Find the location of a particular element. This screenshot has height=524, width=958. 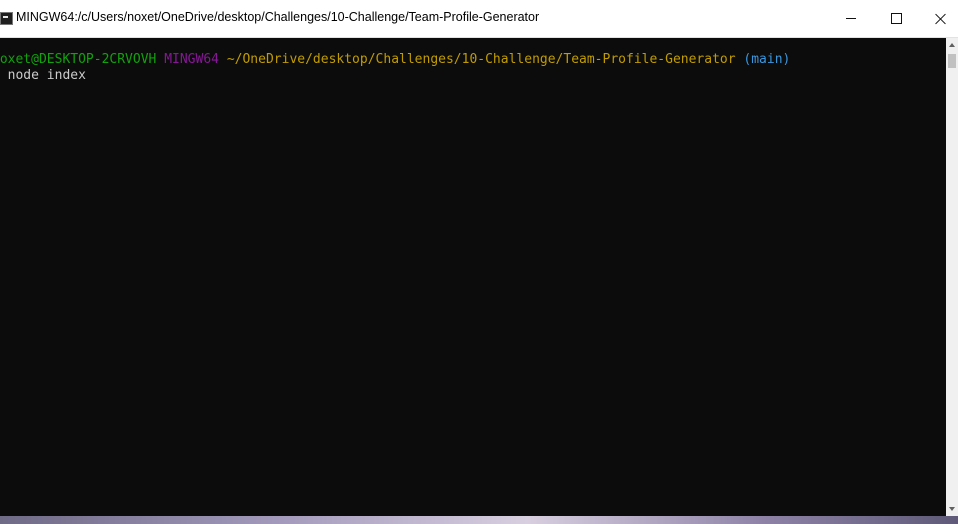

chevron-up-icon is located at coordinates (952, 45).